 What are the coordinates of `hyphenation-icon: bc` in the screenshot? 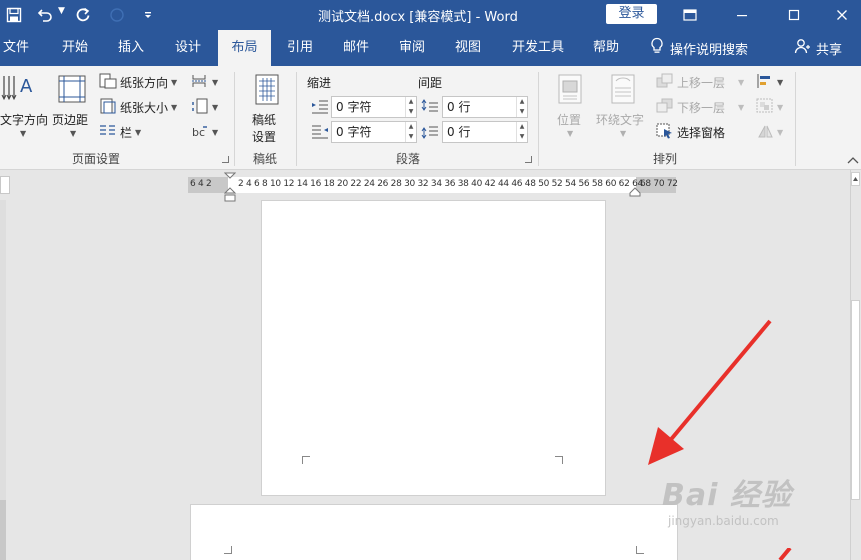 It's located at (200, 132).